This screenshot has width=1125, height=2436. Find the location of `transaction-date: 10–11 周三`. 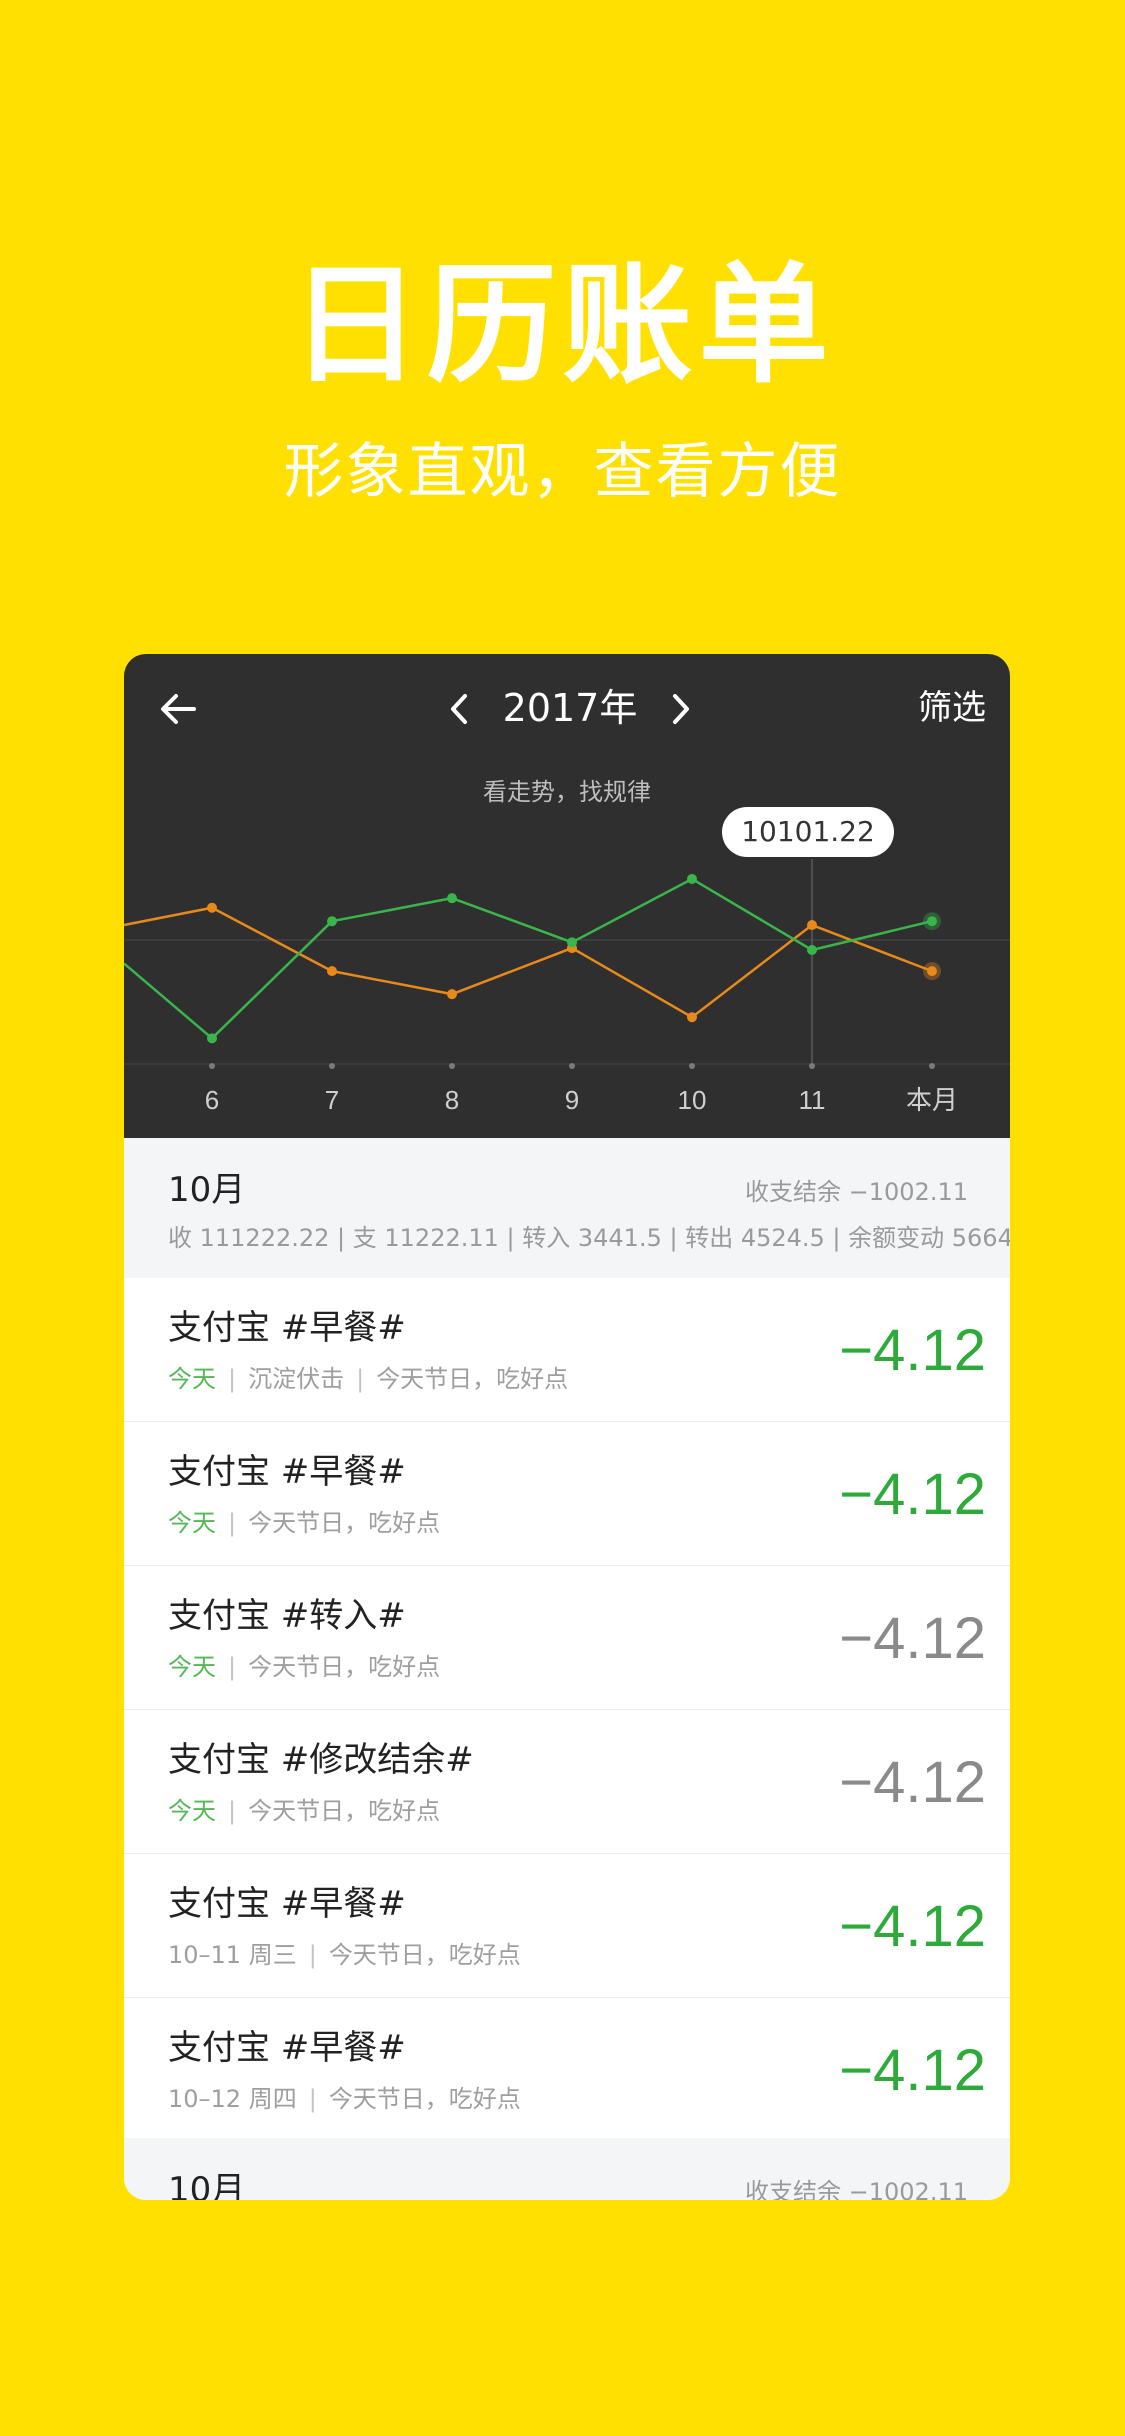

transaction-date: 10–11 周三 is located at coordinates (232, 1955).